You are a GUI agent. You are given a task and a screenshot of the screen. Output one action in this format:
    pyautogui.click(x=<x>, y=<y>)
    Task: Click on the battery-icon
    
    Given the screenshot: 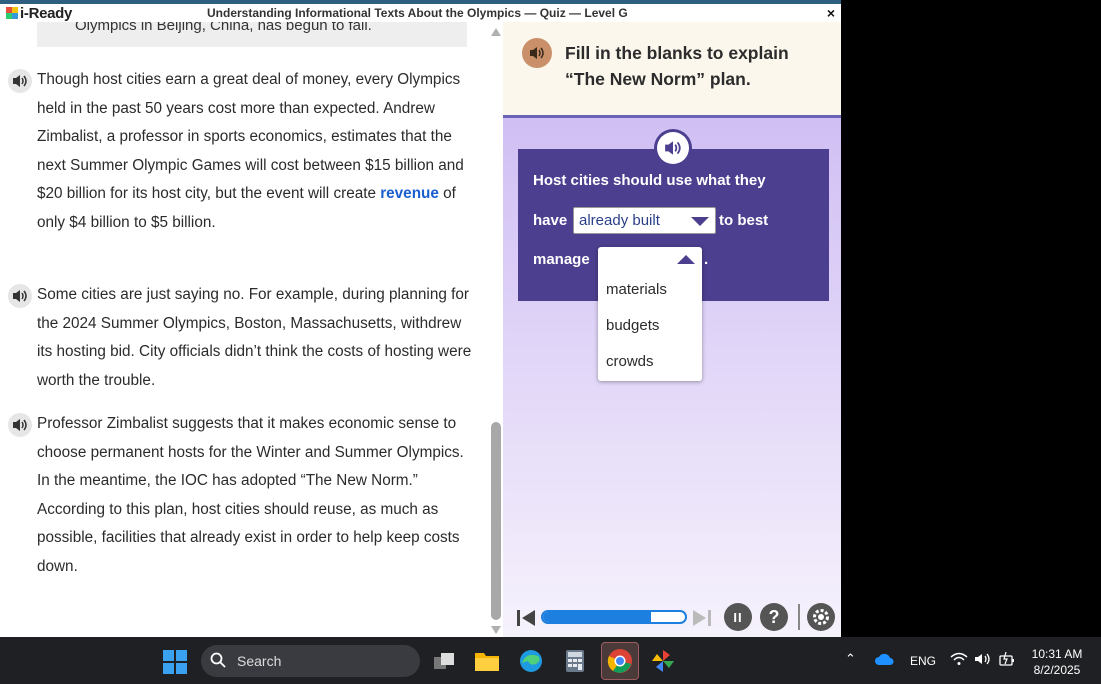 What is the action you would take?
    pyautogui.click(x=1007, y=660)
    